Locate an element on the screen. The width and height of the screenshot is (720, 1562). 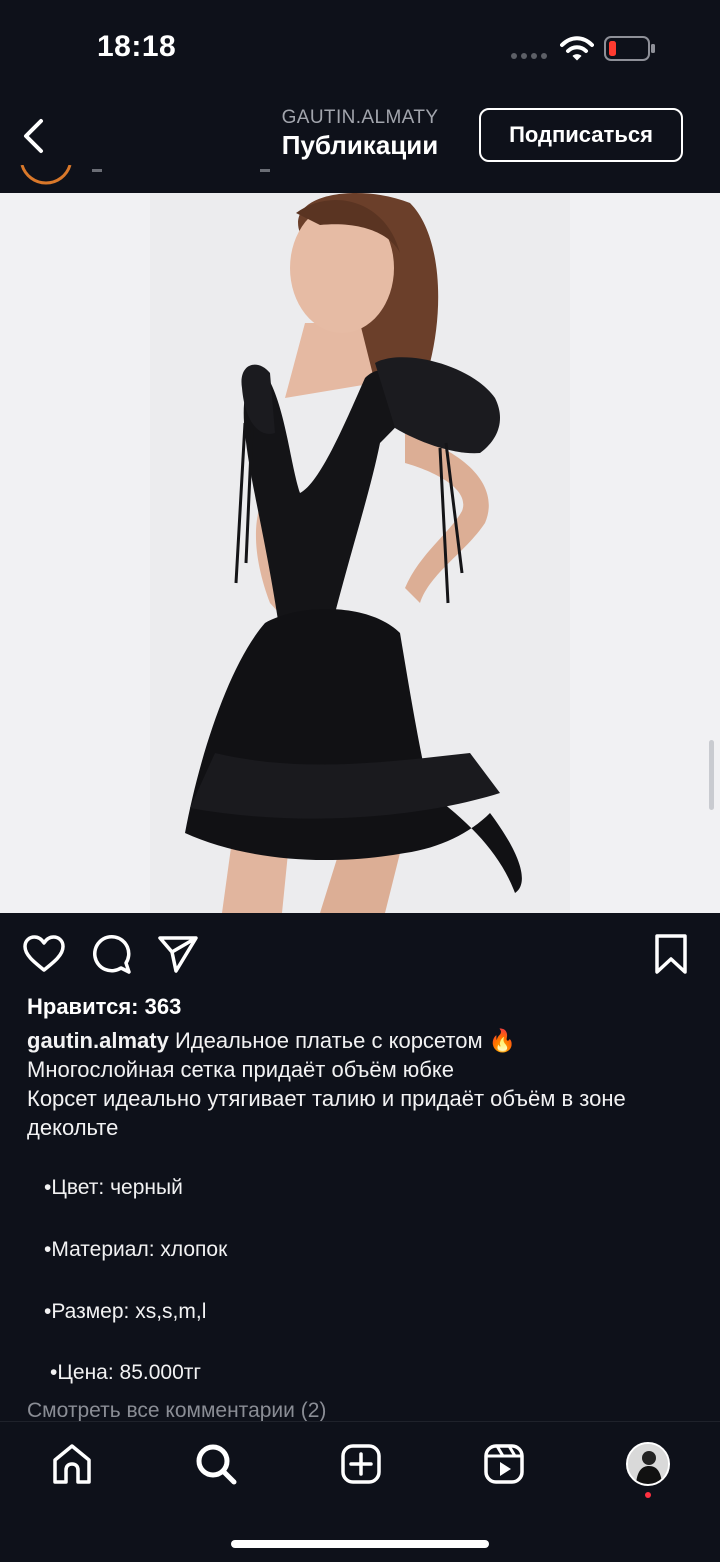
detail-material: •Материал: хлопок is located at coordinates (136, 1249).